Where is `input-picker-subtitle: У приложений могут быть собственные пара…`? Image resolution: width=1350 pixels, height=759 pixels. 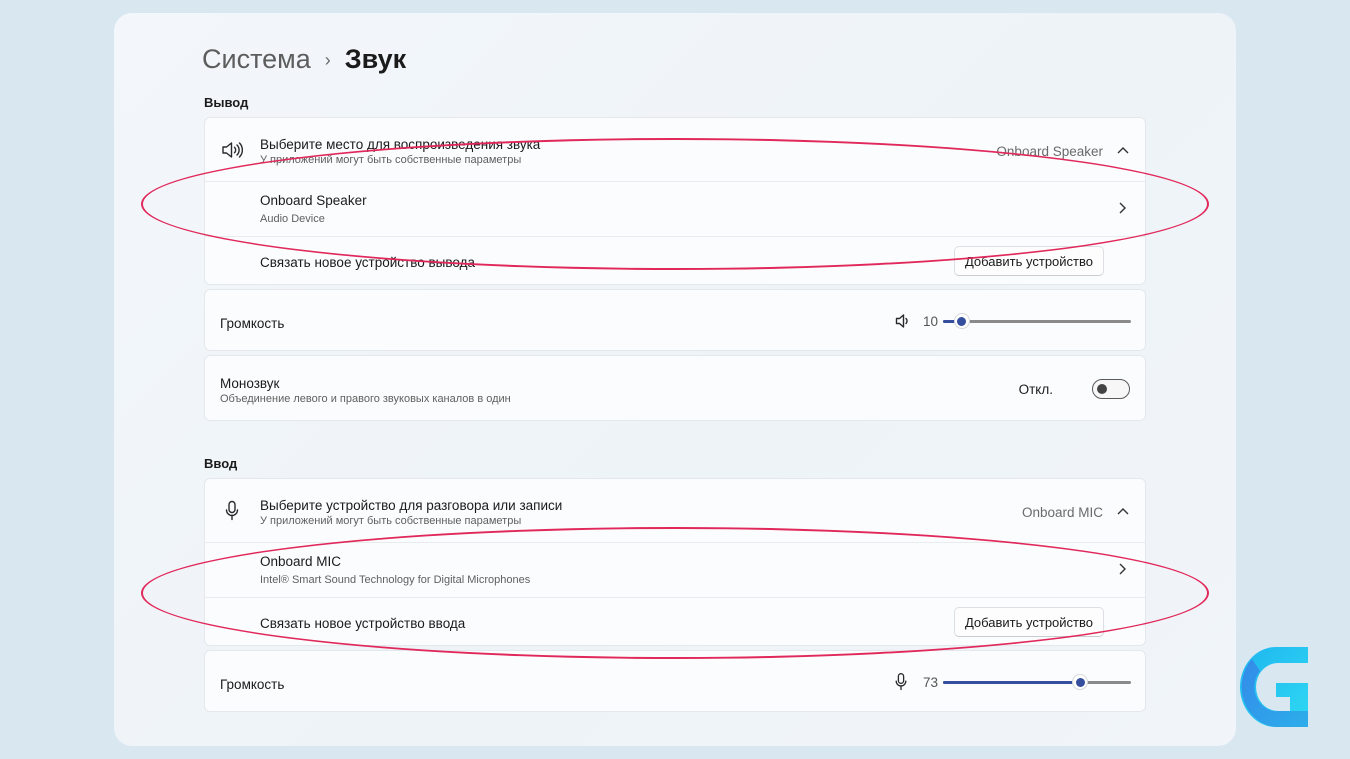
input-picker-subtitle: У приложений могут быть собственные пара… is located at coordinates (391, 521).